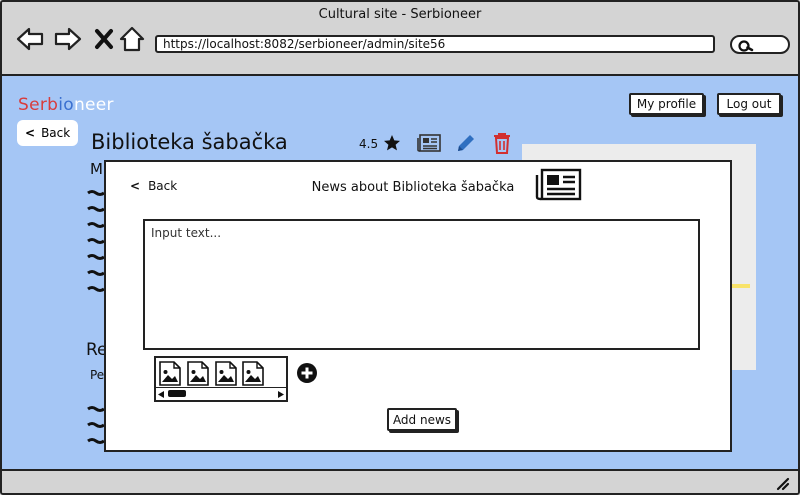  I want to click on delete-icon, so click(502, 143).